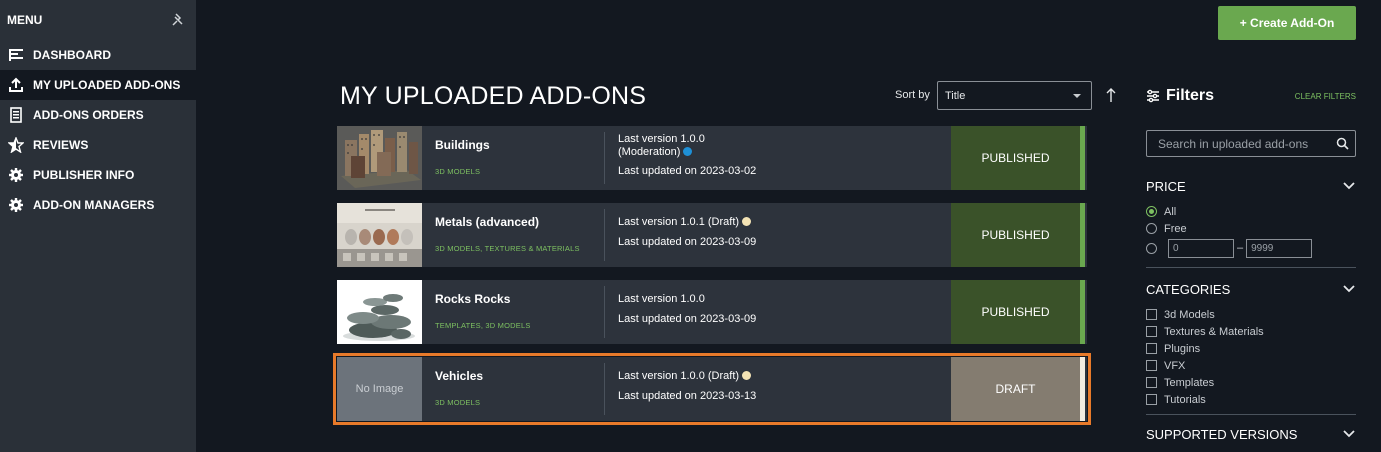  Describe the element at coordinates (1201, 248) in the screenshot. I see `price-min-input: 0` at that location.